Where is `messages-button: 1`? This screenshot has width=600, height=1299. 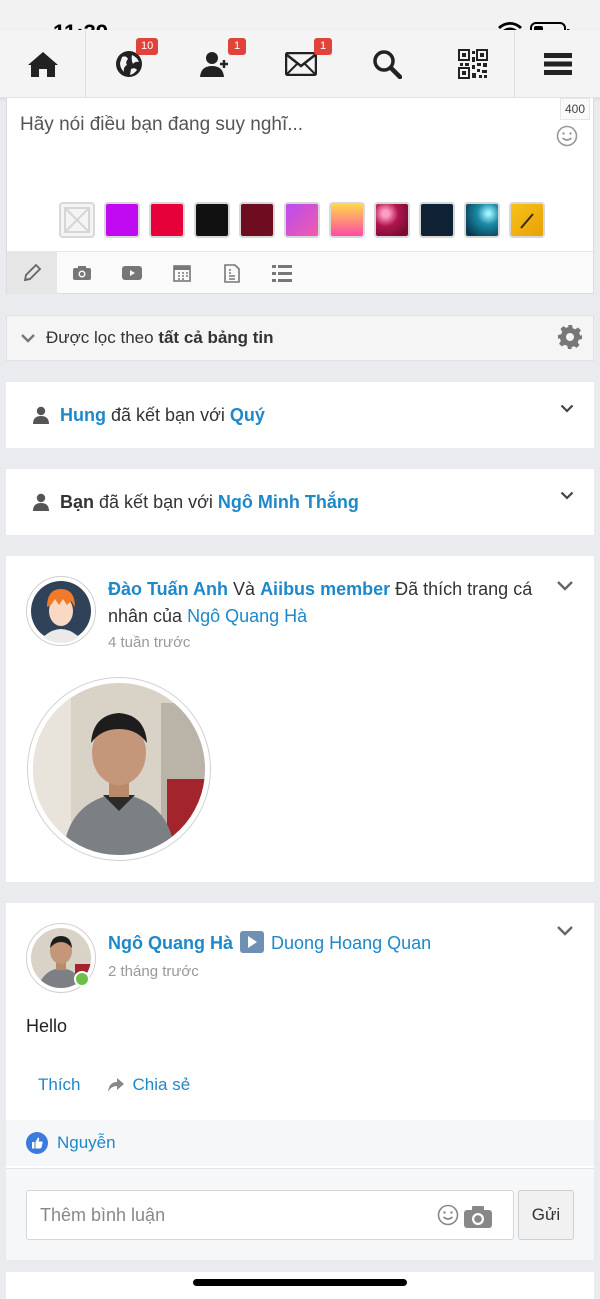
messages-button: 1 is located at coordinates (301, 64).